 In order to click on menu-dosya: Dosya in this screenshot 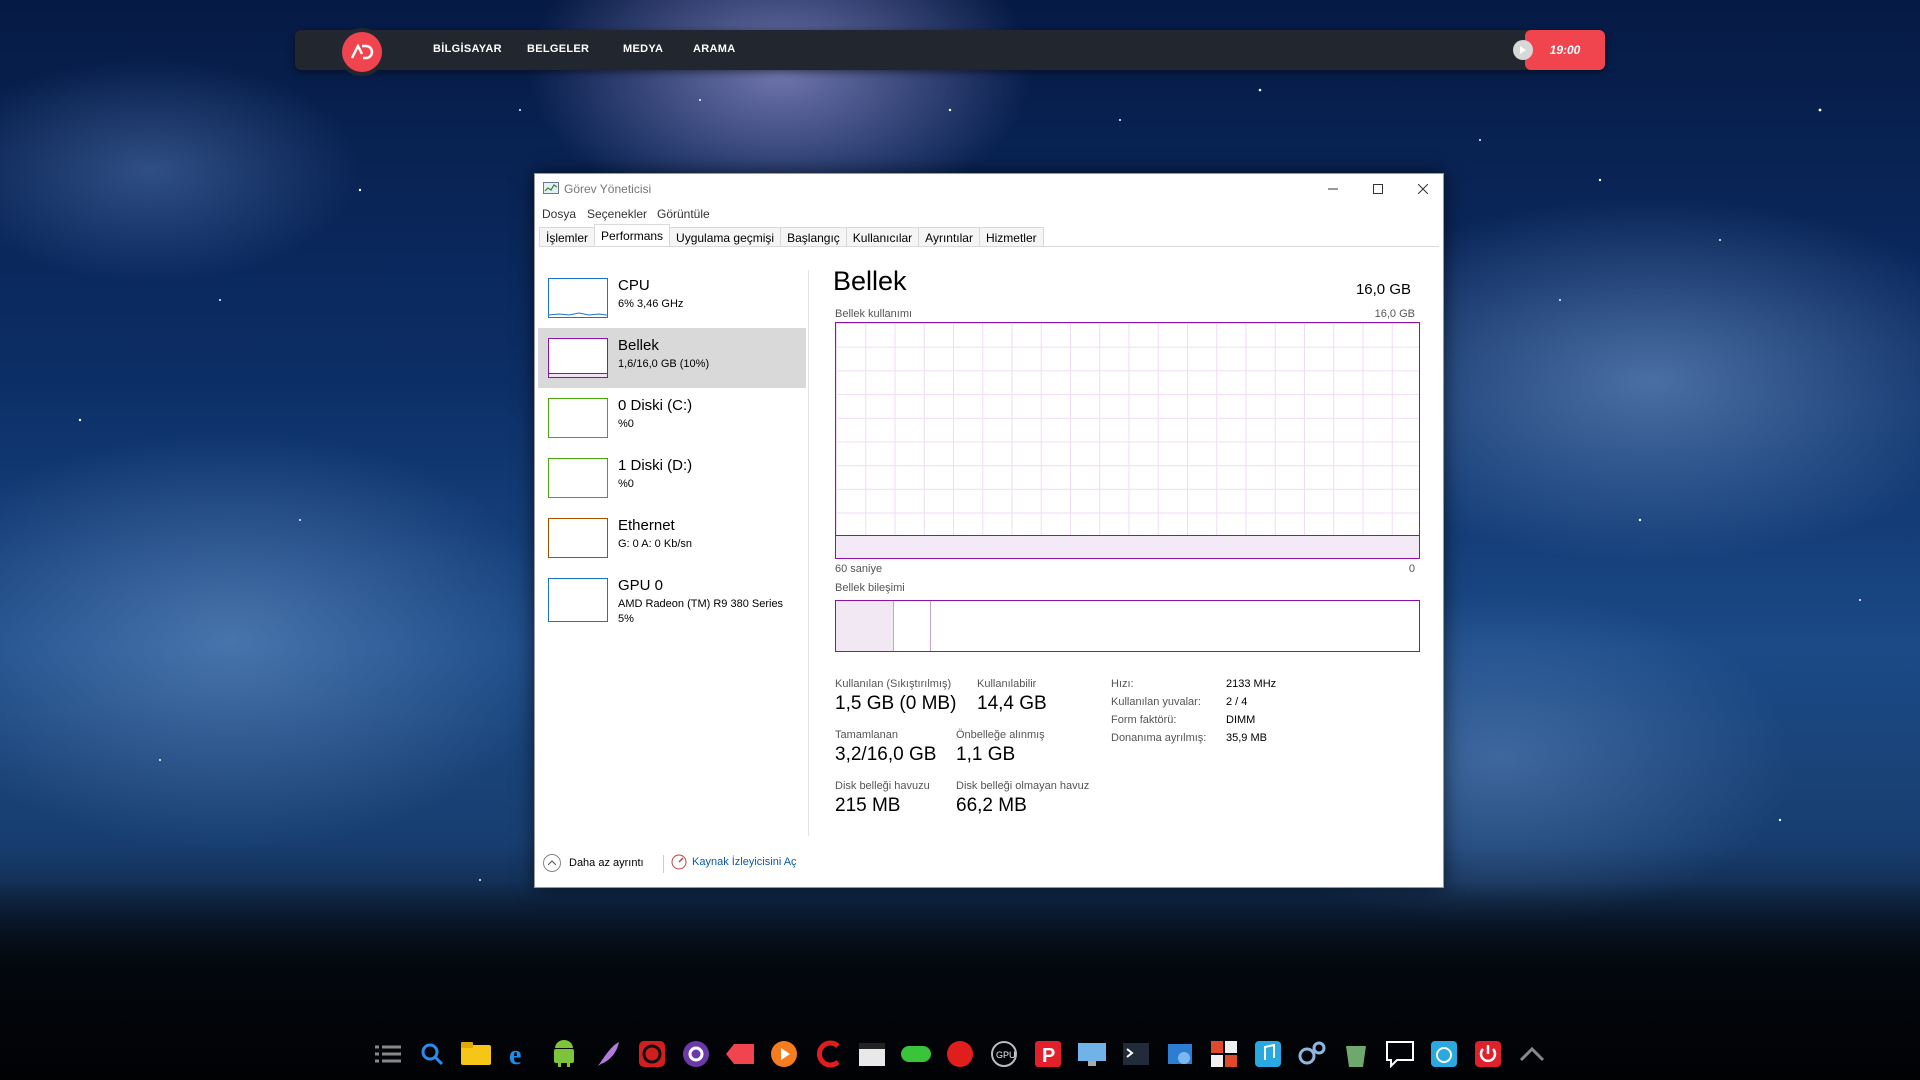, I will do `click(559, 214)`.